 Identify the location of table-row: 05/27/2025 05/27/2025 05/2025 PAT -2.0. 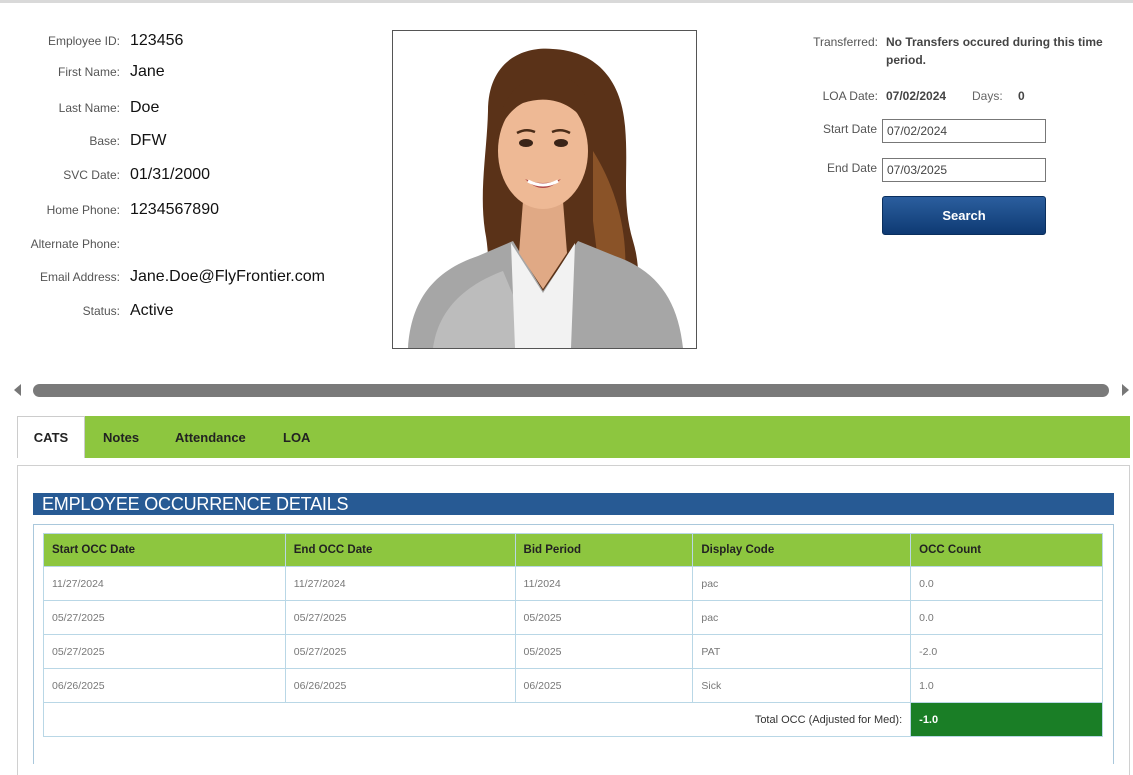
(573, 651).